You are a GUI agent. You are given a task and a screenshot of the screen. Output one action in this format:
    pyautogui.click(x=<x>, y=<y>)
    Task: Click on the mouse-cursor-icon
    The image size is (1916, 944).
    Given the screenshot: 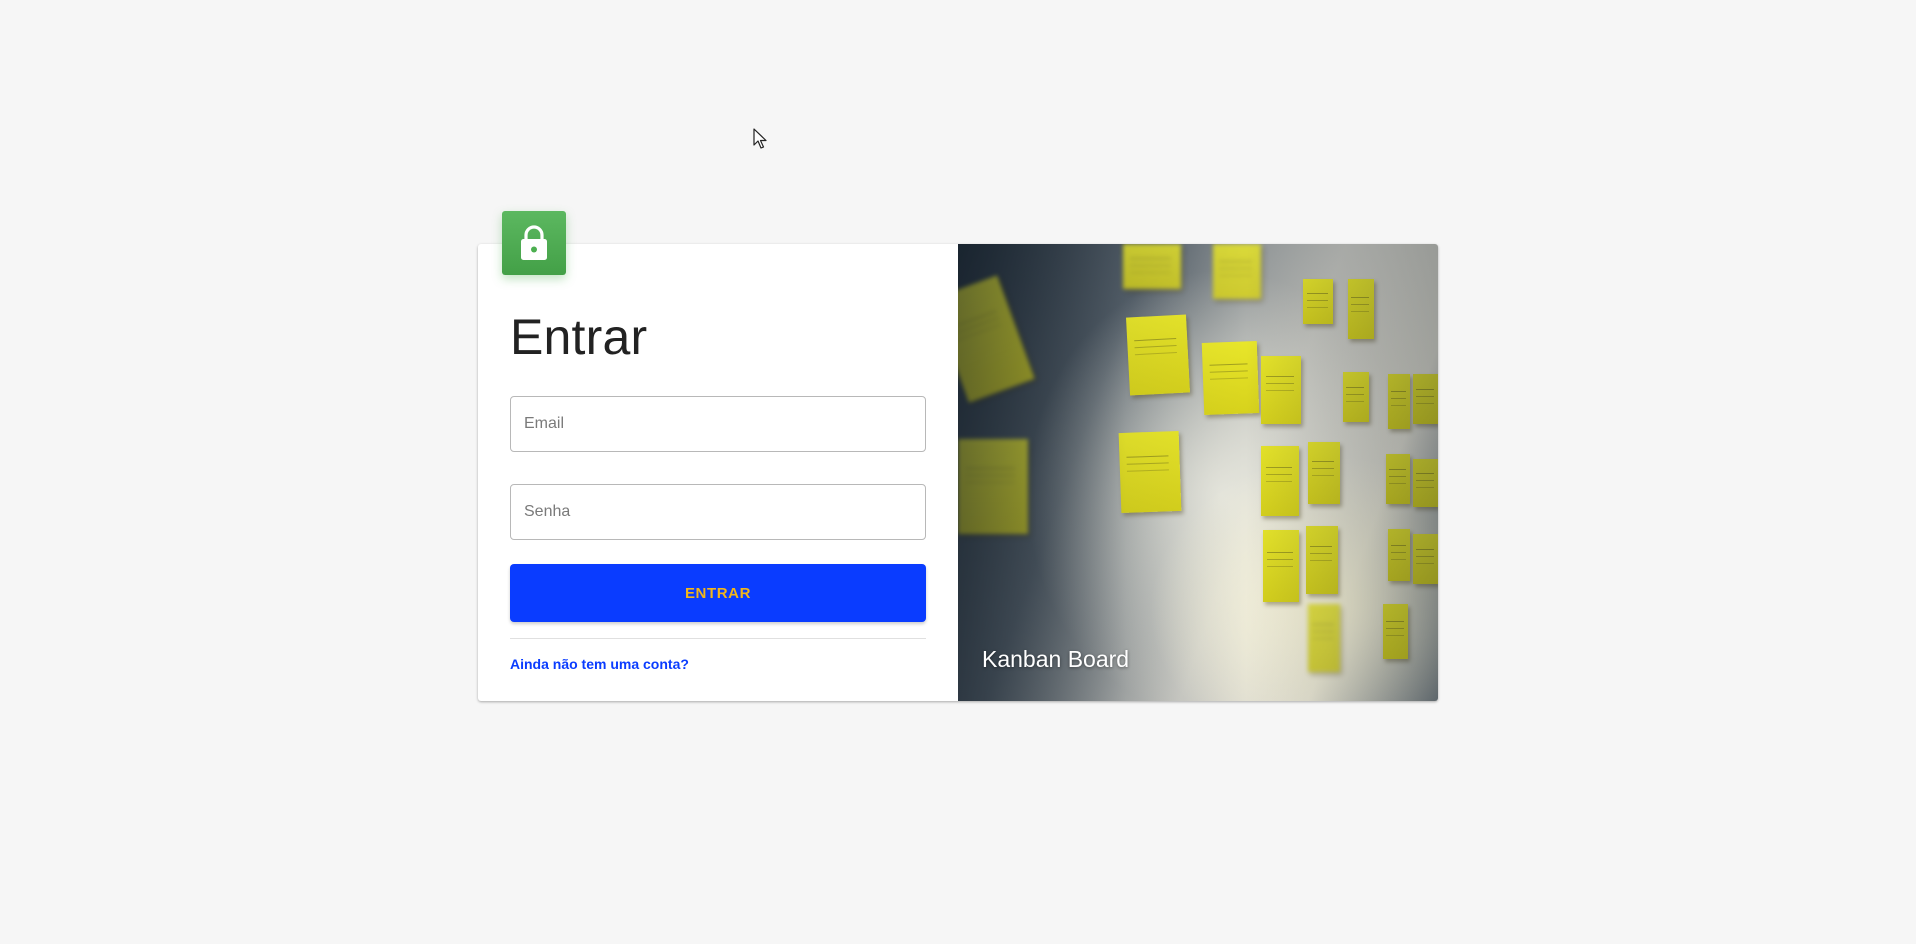 What is the action you would take?
    pyautogui.click(x=760, y=138)
    